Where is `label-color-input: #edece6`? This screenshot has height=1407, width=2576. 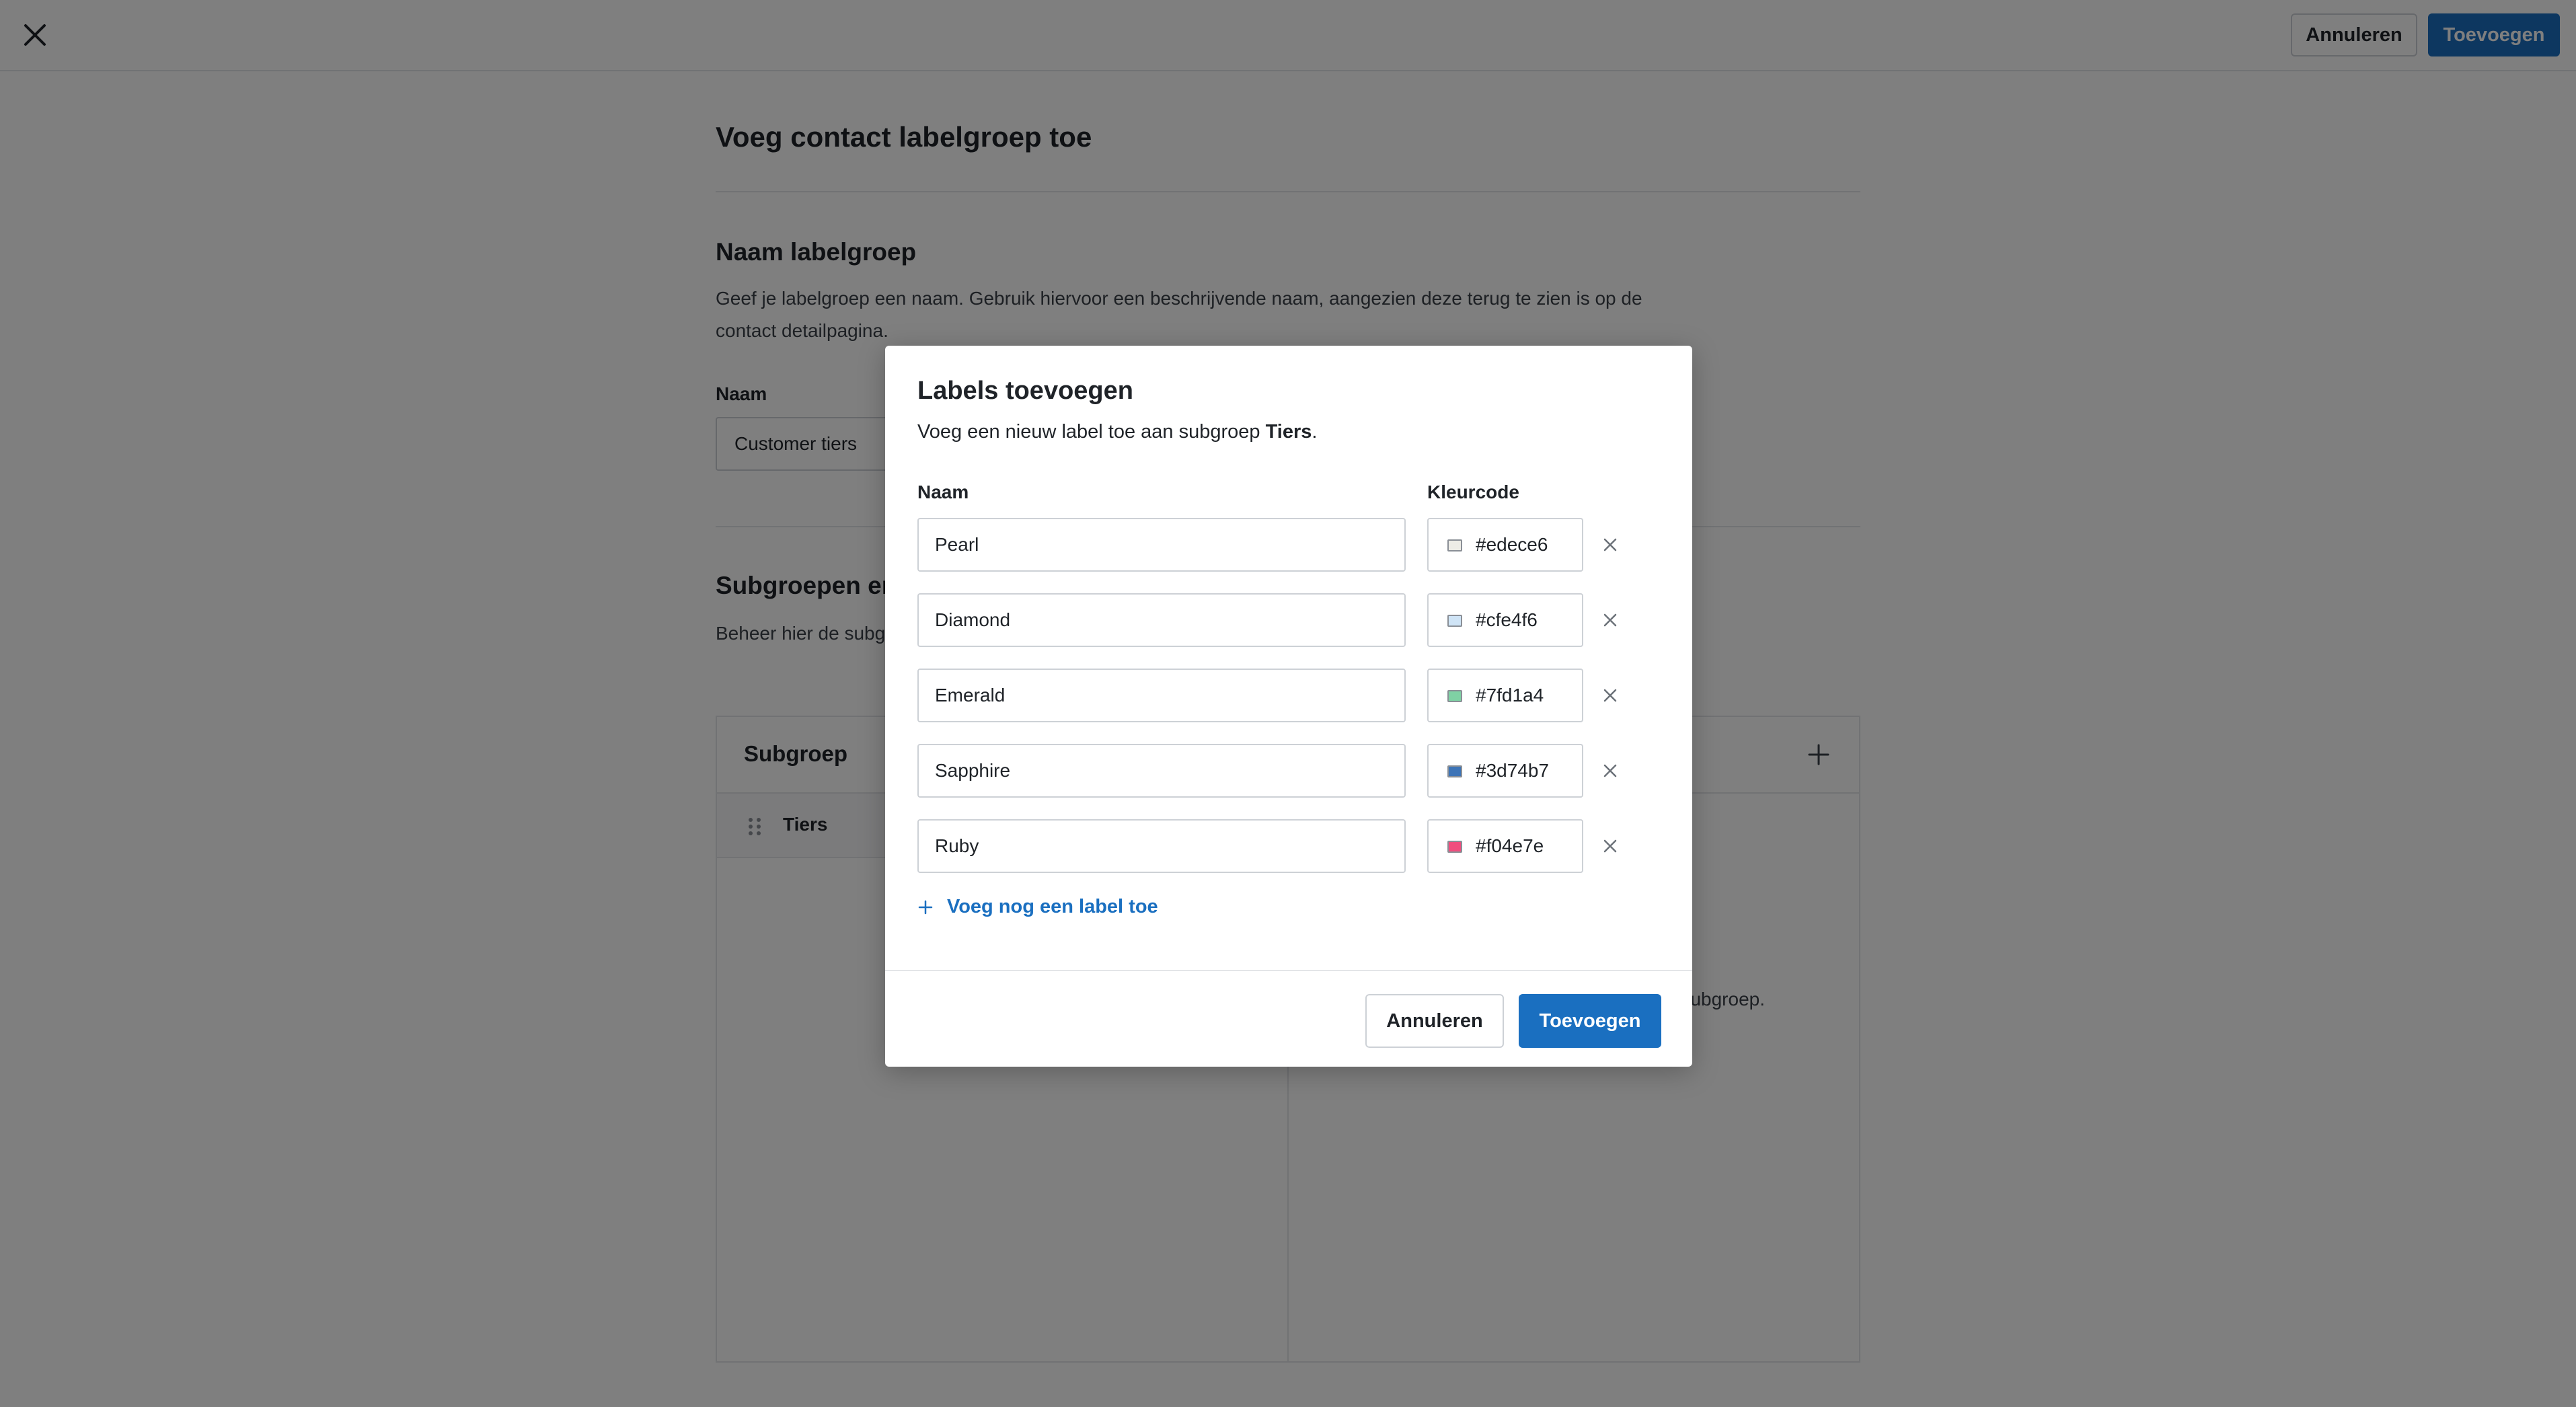
label-color-input: #edece6 is located at coordinates (1505, 545).